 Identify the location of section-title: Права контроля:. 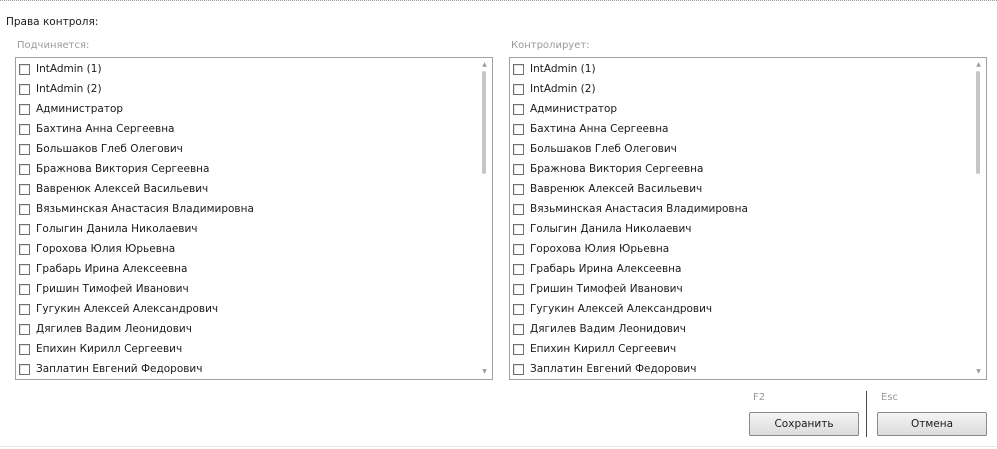
(52, 22).